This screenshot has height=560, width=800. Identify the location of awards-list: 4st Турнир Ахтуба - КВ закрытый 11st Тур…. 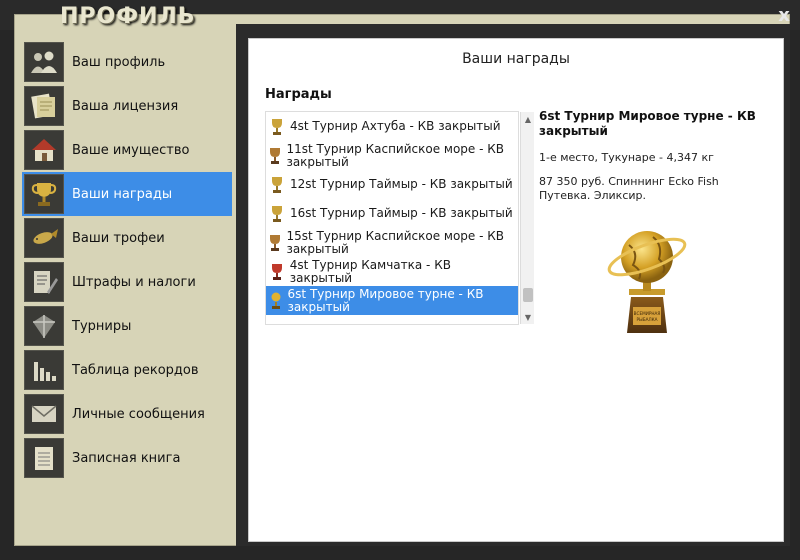
(399, 218).